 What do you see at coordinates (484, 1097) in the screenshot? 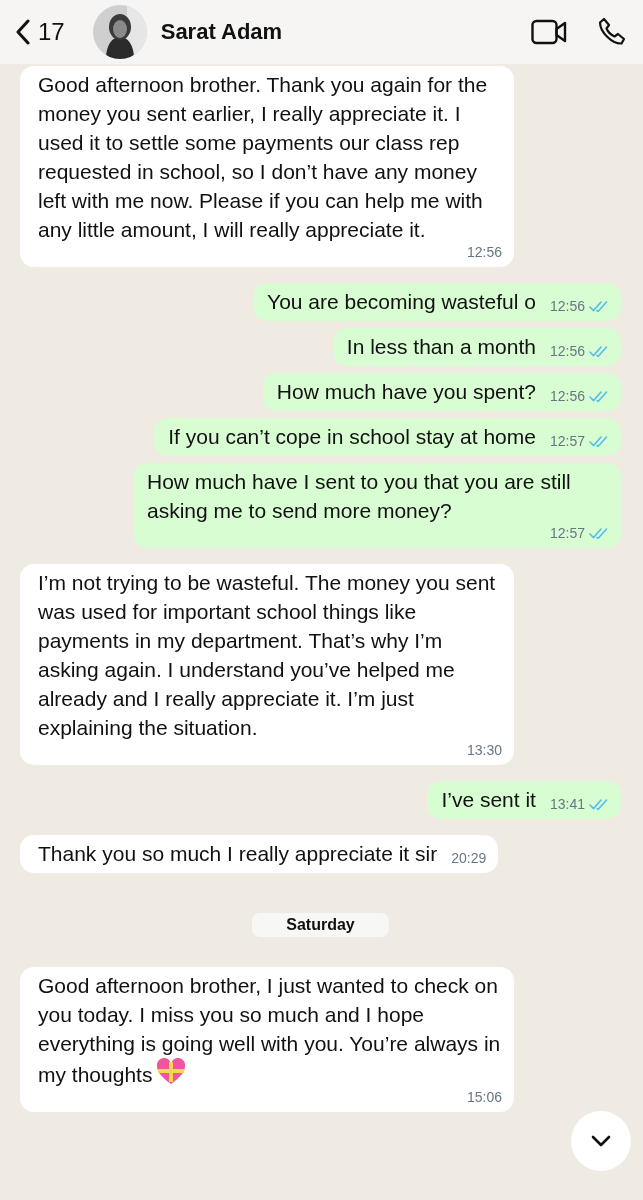
I see `message-time: 15:06` at bounding box center [484, 1097].